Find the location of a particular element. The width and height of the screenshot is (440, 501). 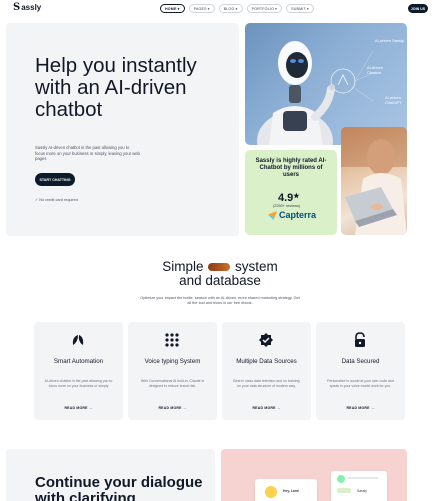

star-icon: ★ is located at coordinates (296, 196).